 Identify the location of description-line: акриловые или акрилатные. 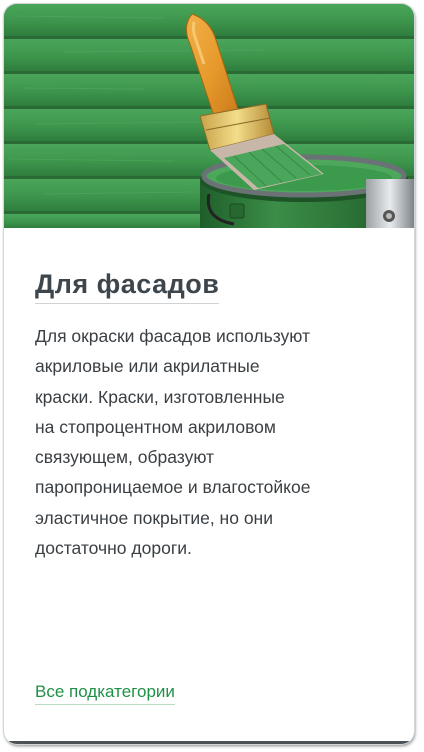
(147, 366).